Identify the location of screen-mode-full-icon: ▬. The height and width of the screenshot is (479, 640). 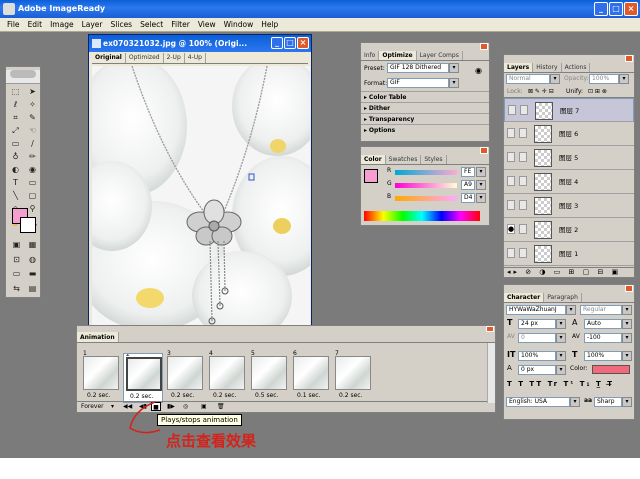
(32, 273).